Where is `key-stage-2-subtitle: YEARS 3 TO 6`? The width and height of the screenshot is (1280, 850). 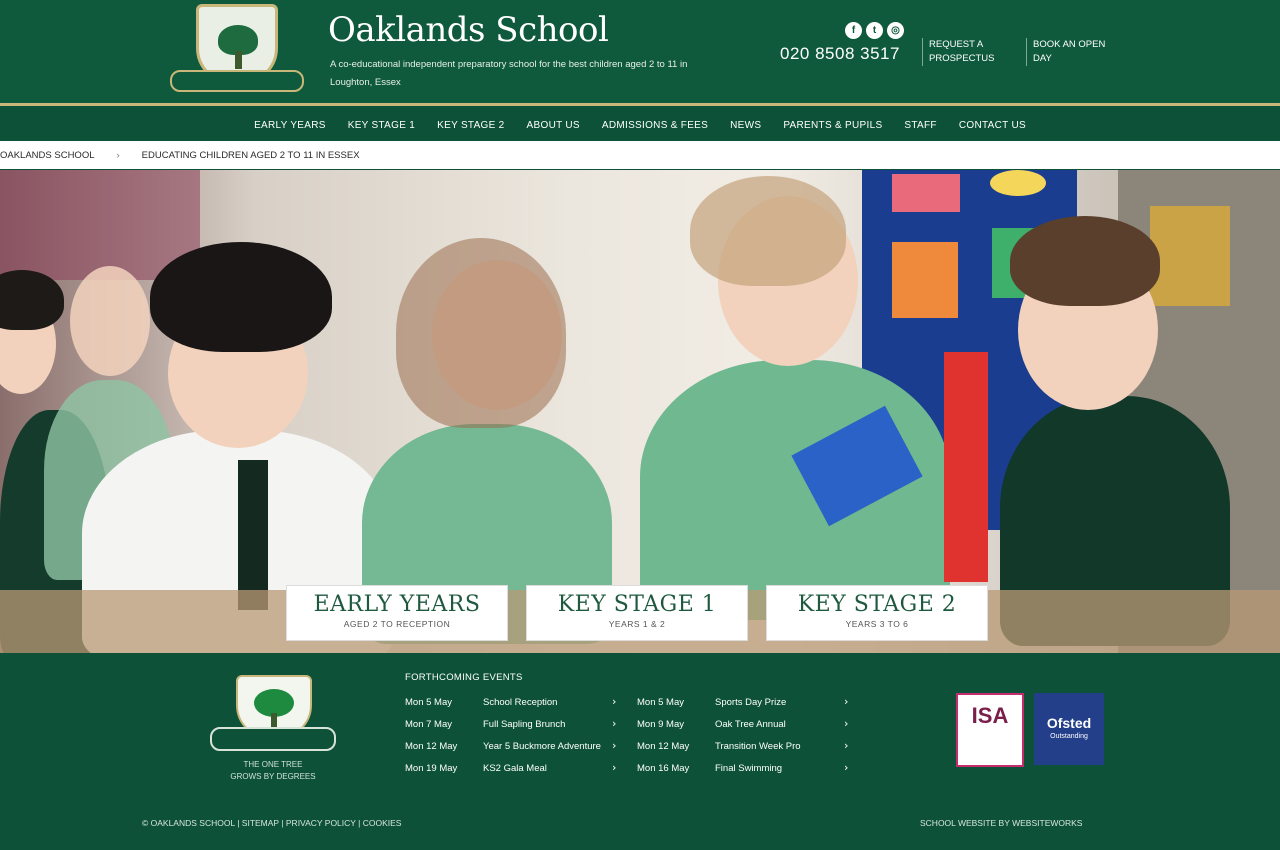 key-stage-2-subtitle: YEARS 3 TO 6 is located at coordinates (877, 624).